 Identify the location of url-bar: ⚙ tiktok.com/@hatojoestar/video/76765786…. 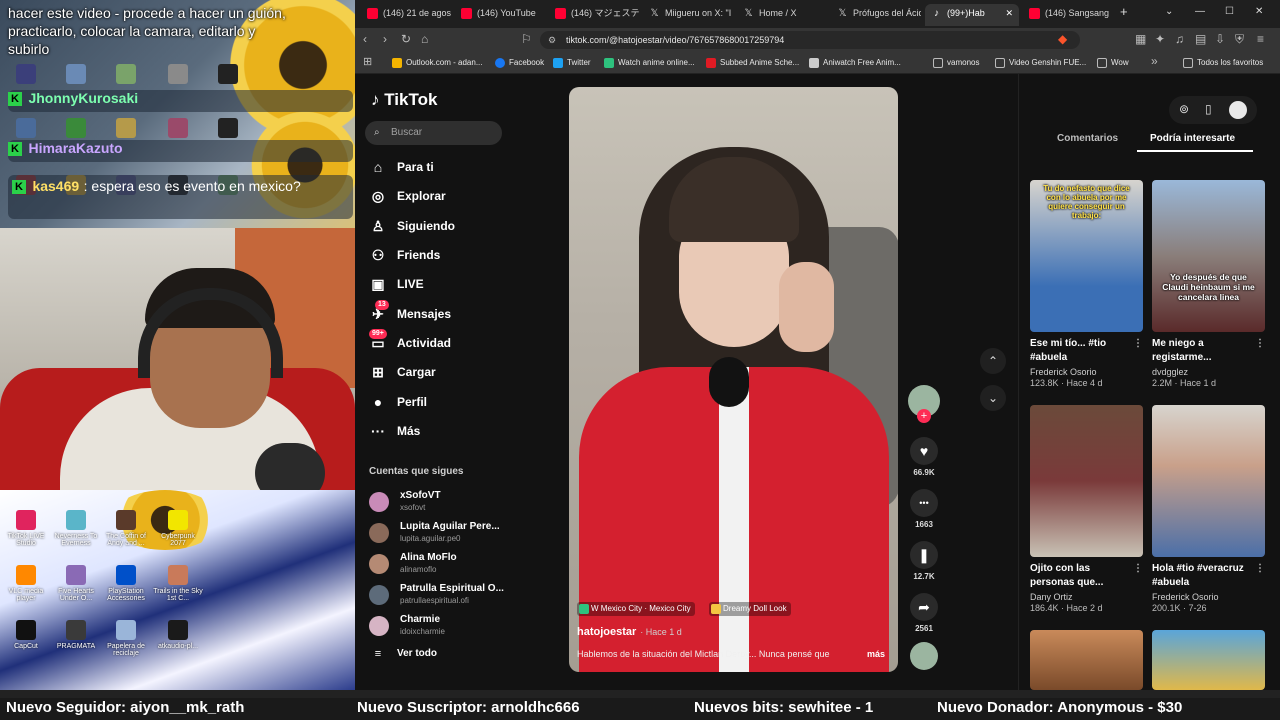
(810, 40).